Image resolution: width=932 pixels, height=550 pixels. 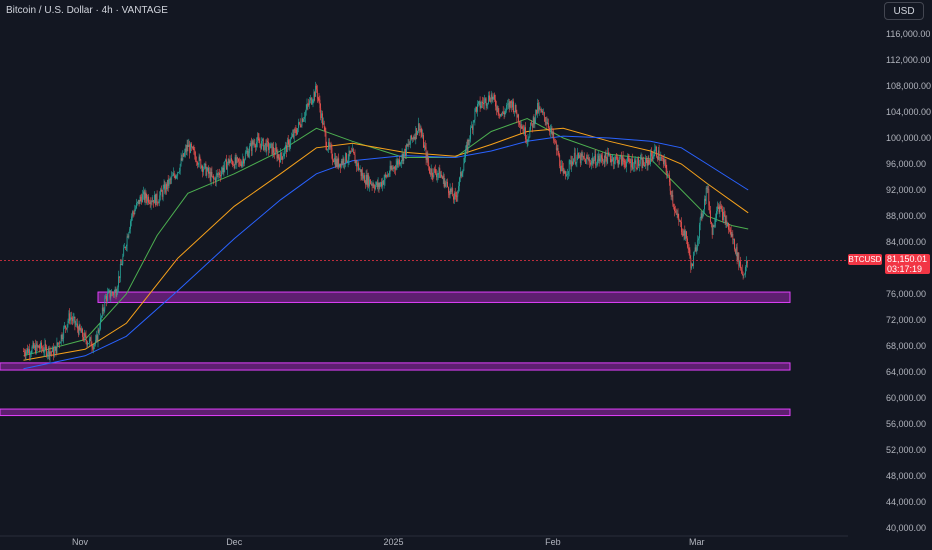 I want to click on price-box: 81,150.01 03:17:19, so click(x=907, y=264).